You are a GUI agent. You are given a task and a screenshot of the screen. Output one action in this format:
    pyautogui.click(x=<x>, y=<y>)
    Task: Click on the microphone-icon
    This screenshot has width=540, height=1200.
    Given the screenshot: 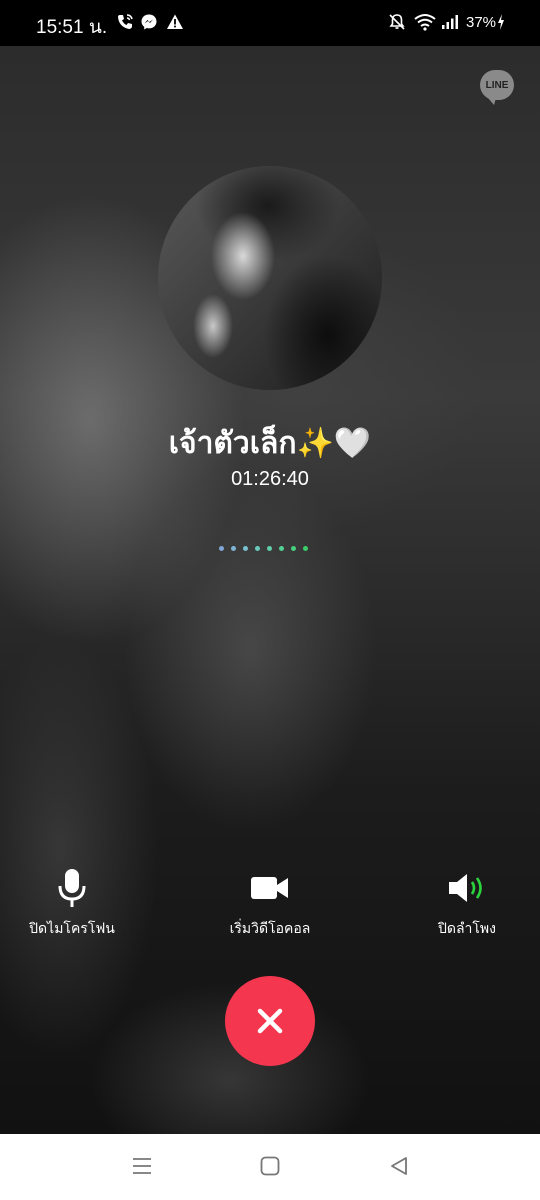 What is the action you would take?
    pyautogui.click(x=72, y=888)
    